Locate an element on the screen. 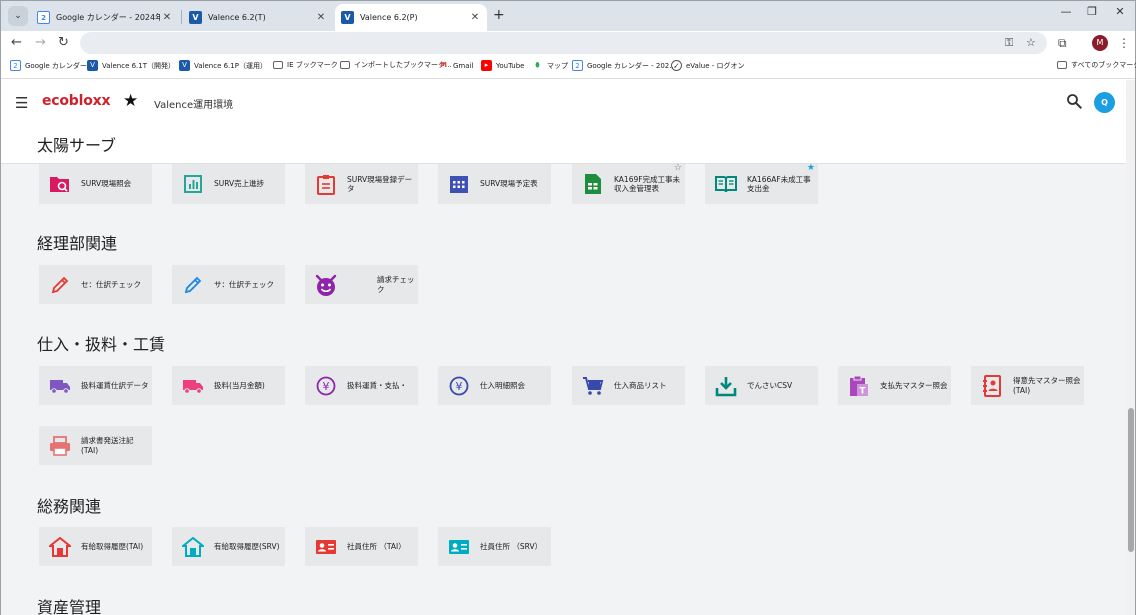 The image size is (1136, 615). reload-icon: ↻ is located at coordinates (63, 42).